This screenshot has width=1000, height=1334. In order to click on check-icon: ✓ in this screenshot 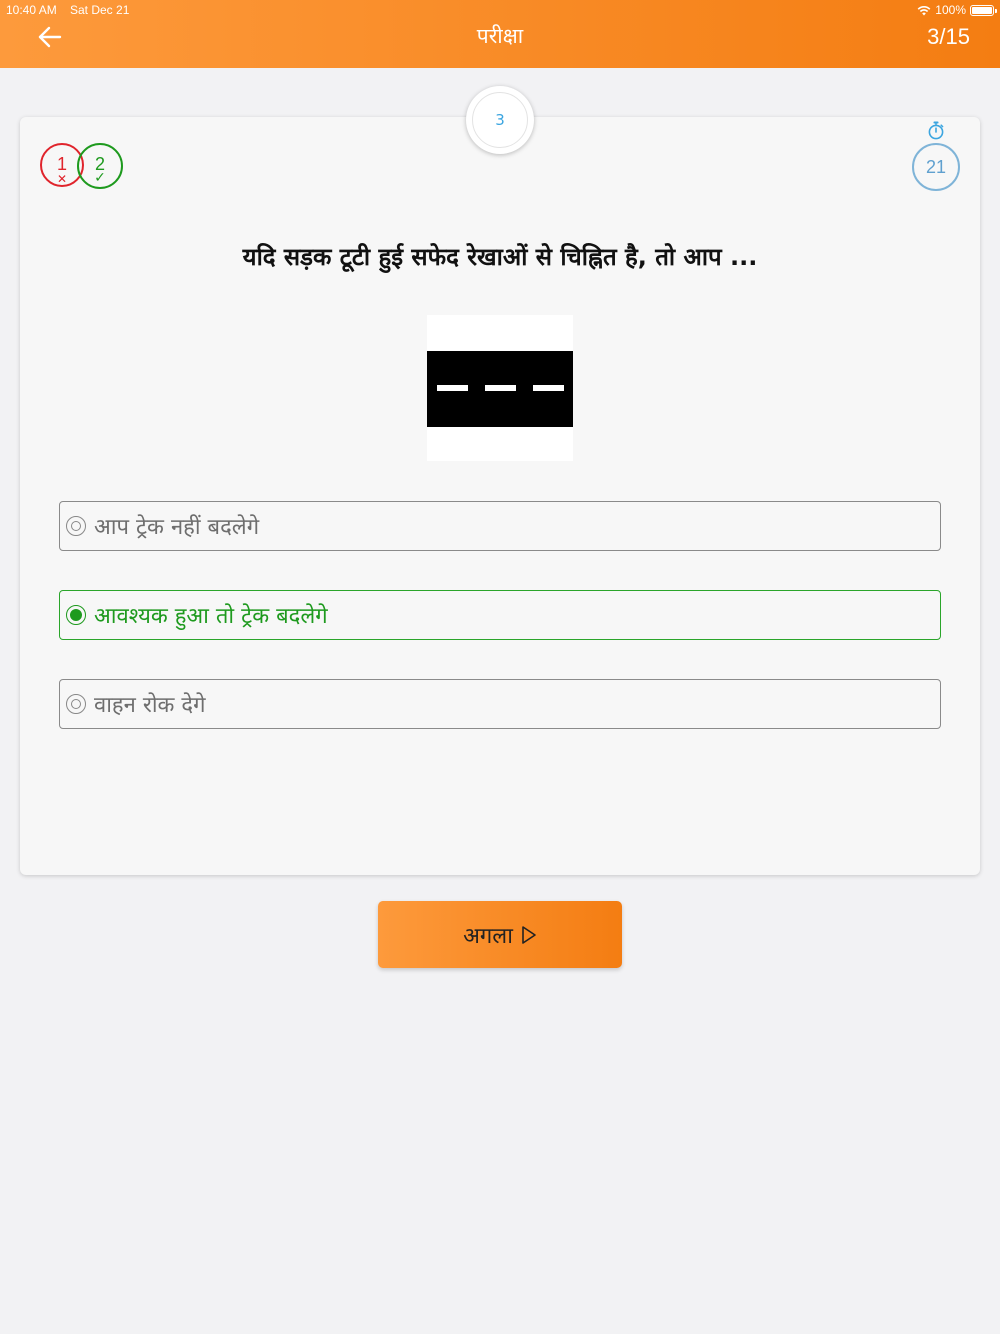, I will do `click(100, 178)`.